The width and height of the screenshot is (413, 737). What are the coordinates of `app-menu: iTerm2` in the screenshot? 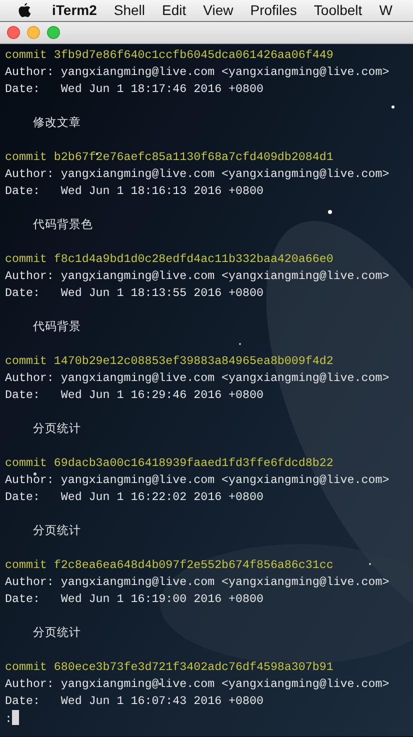 It's located at (74, 10).